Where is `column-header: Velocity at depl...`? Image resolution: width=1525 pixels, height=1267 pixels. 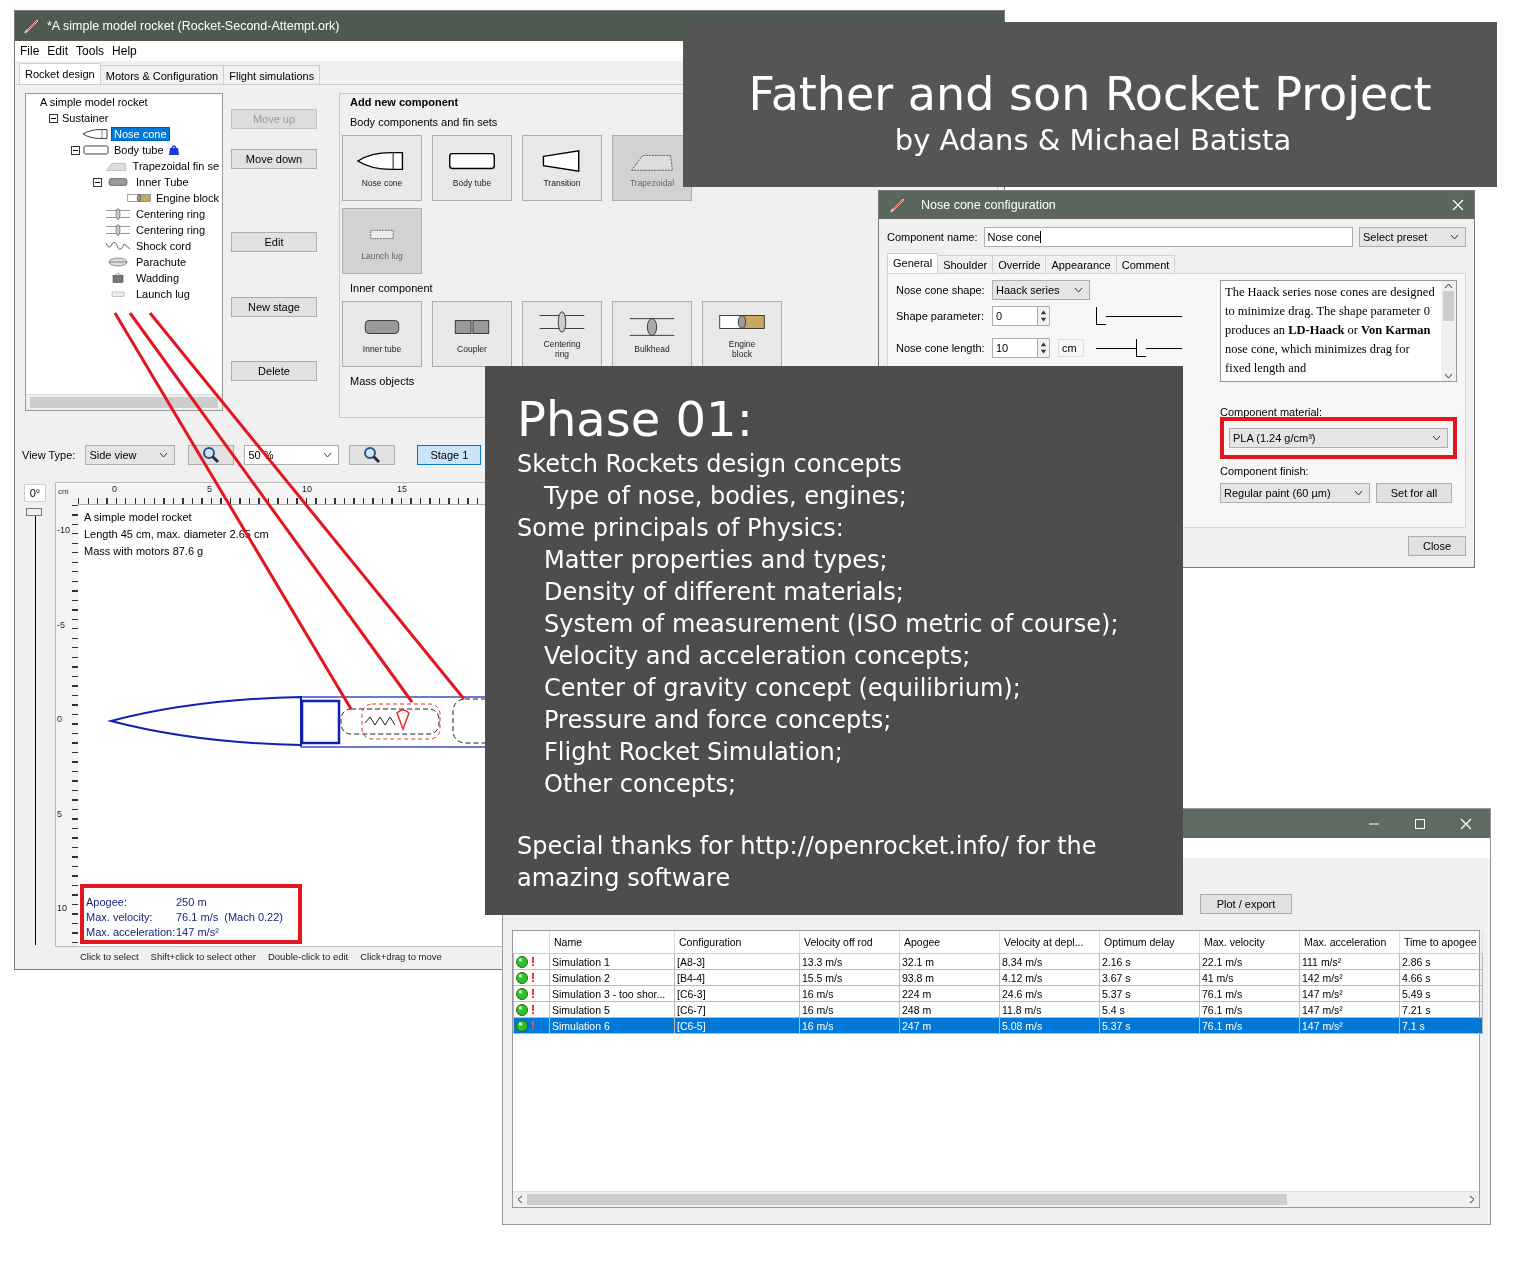 column-header: Velocity at depl... is located at coordinates (1049, 942).